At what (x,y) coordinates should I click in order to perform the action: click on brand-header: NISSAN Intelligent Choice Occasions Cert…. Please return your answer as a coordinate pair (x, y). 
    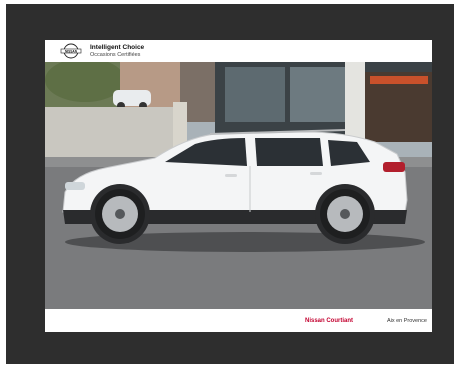
    Looking at the image, I should click on (238, 51).